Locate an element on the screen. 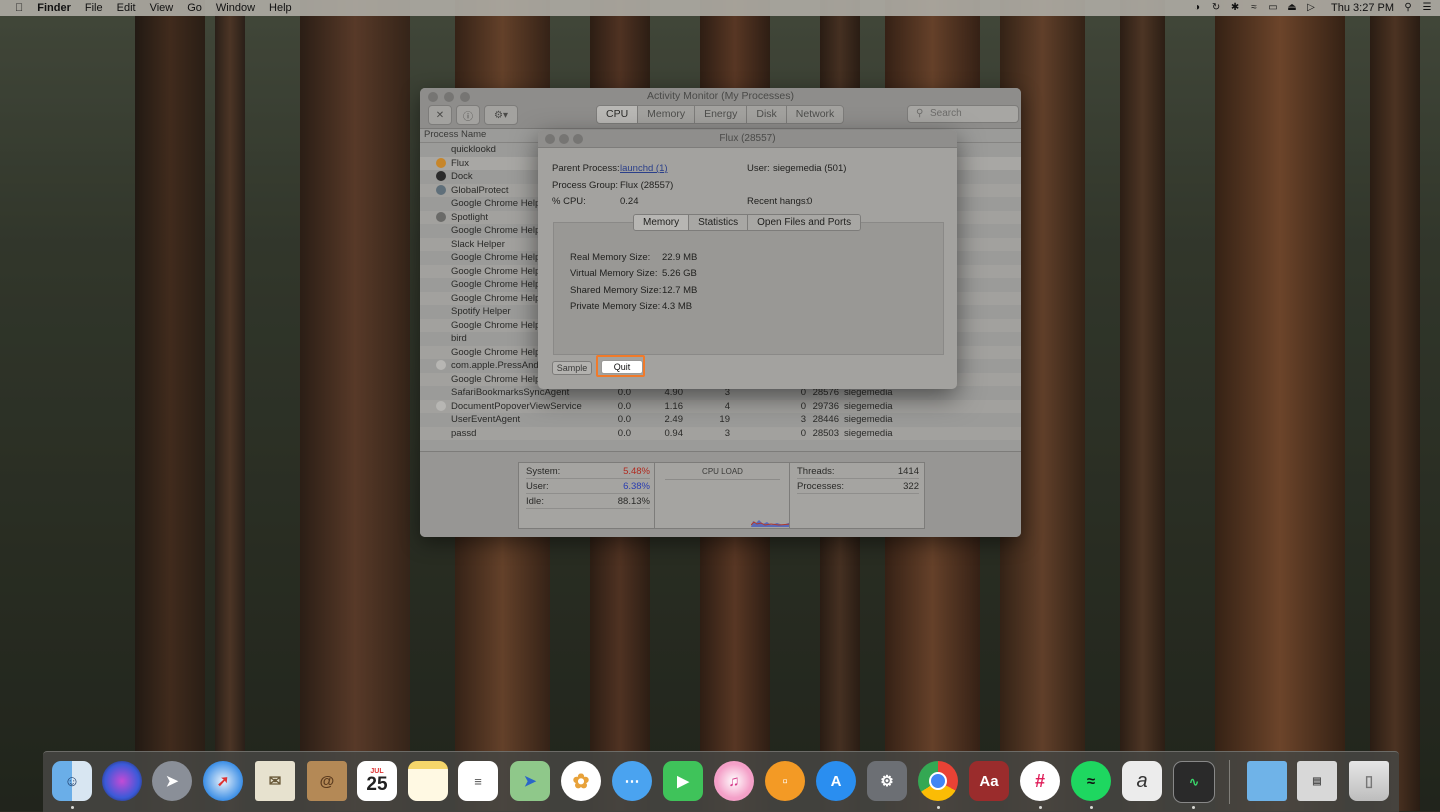 This screenshot has width=1440, height=812. messages-icon: ⋯ is located at coordinates (632, 781).